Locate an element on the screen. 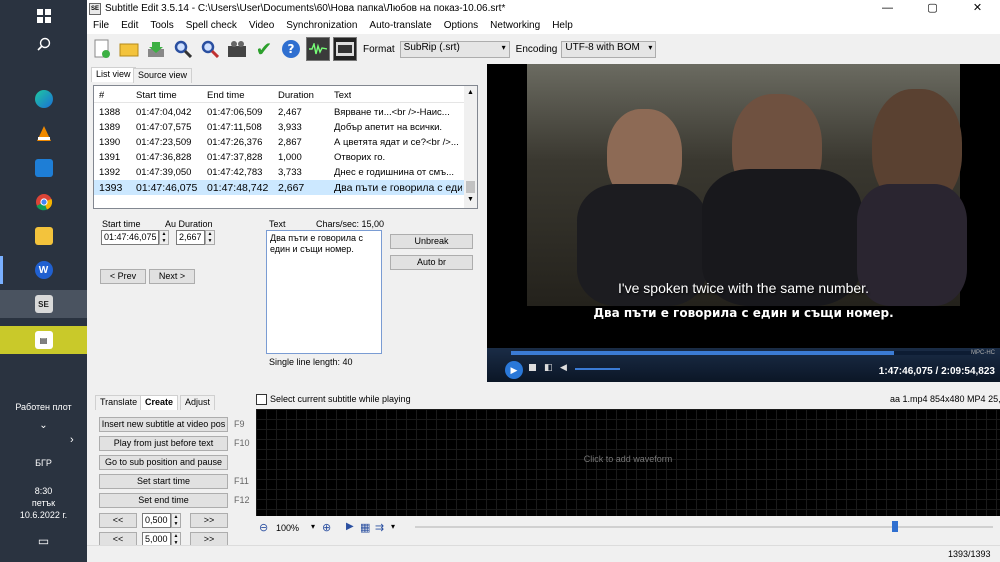 This screenshot has width=1000, height=562. start-time-input: 01:47:46,075 is located at coordinates (130, 237).